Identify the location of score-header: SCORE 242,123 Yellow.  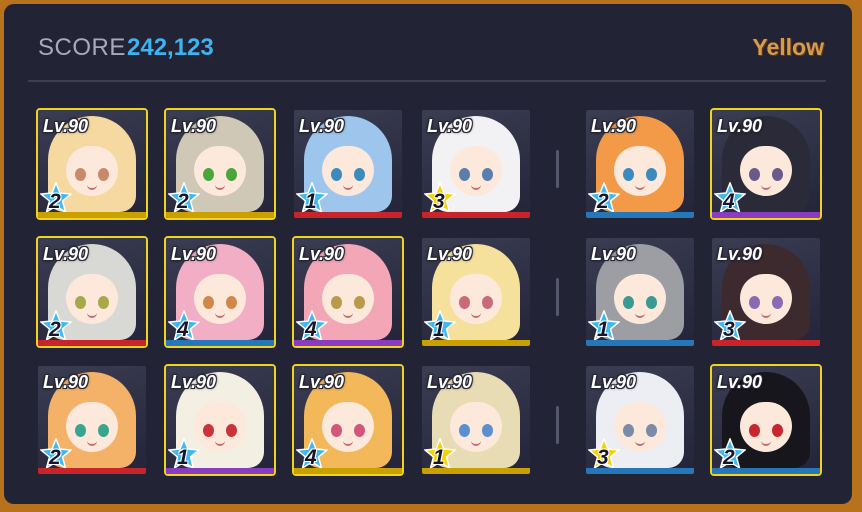
(428, 42).